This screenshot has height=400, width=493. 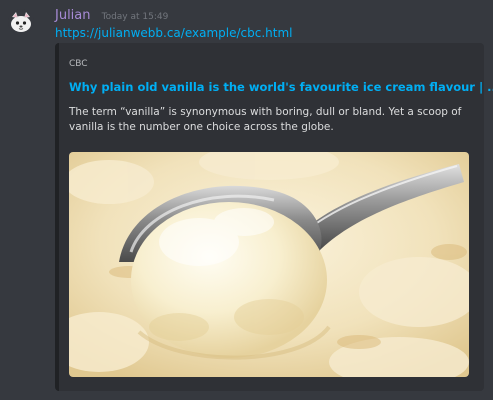 What do you see at coordinates (135, 17) in the screenshot?
I see `message-timestamp: Today at 15:49` at bounding box center [135, 17].